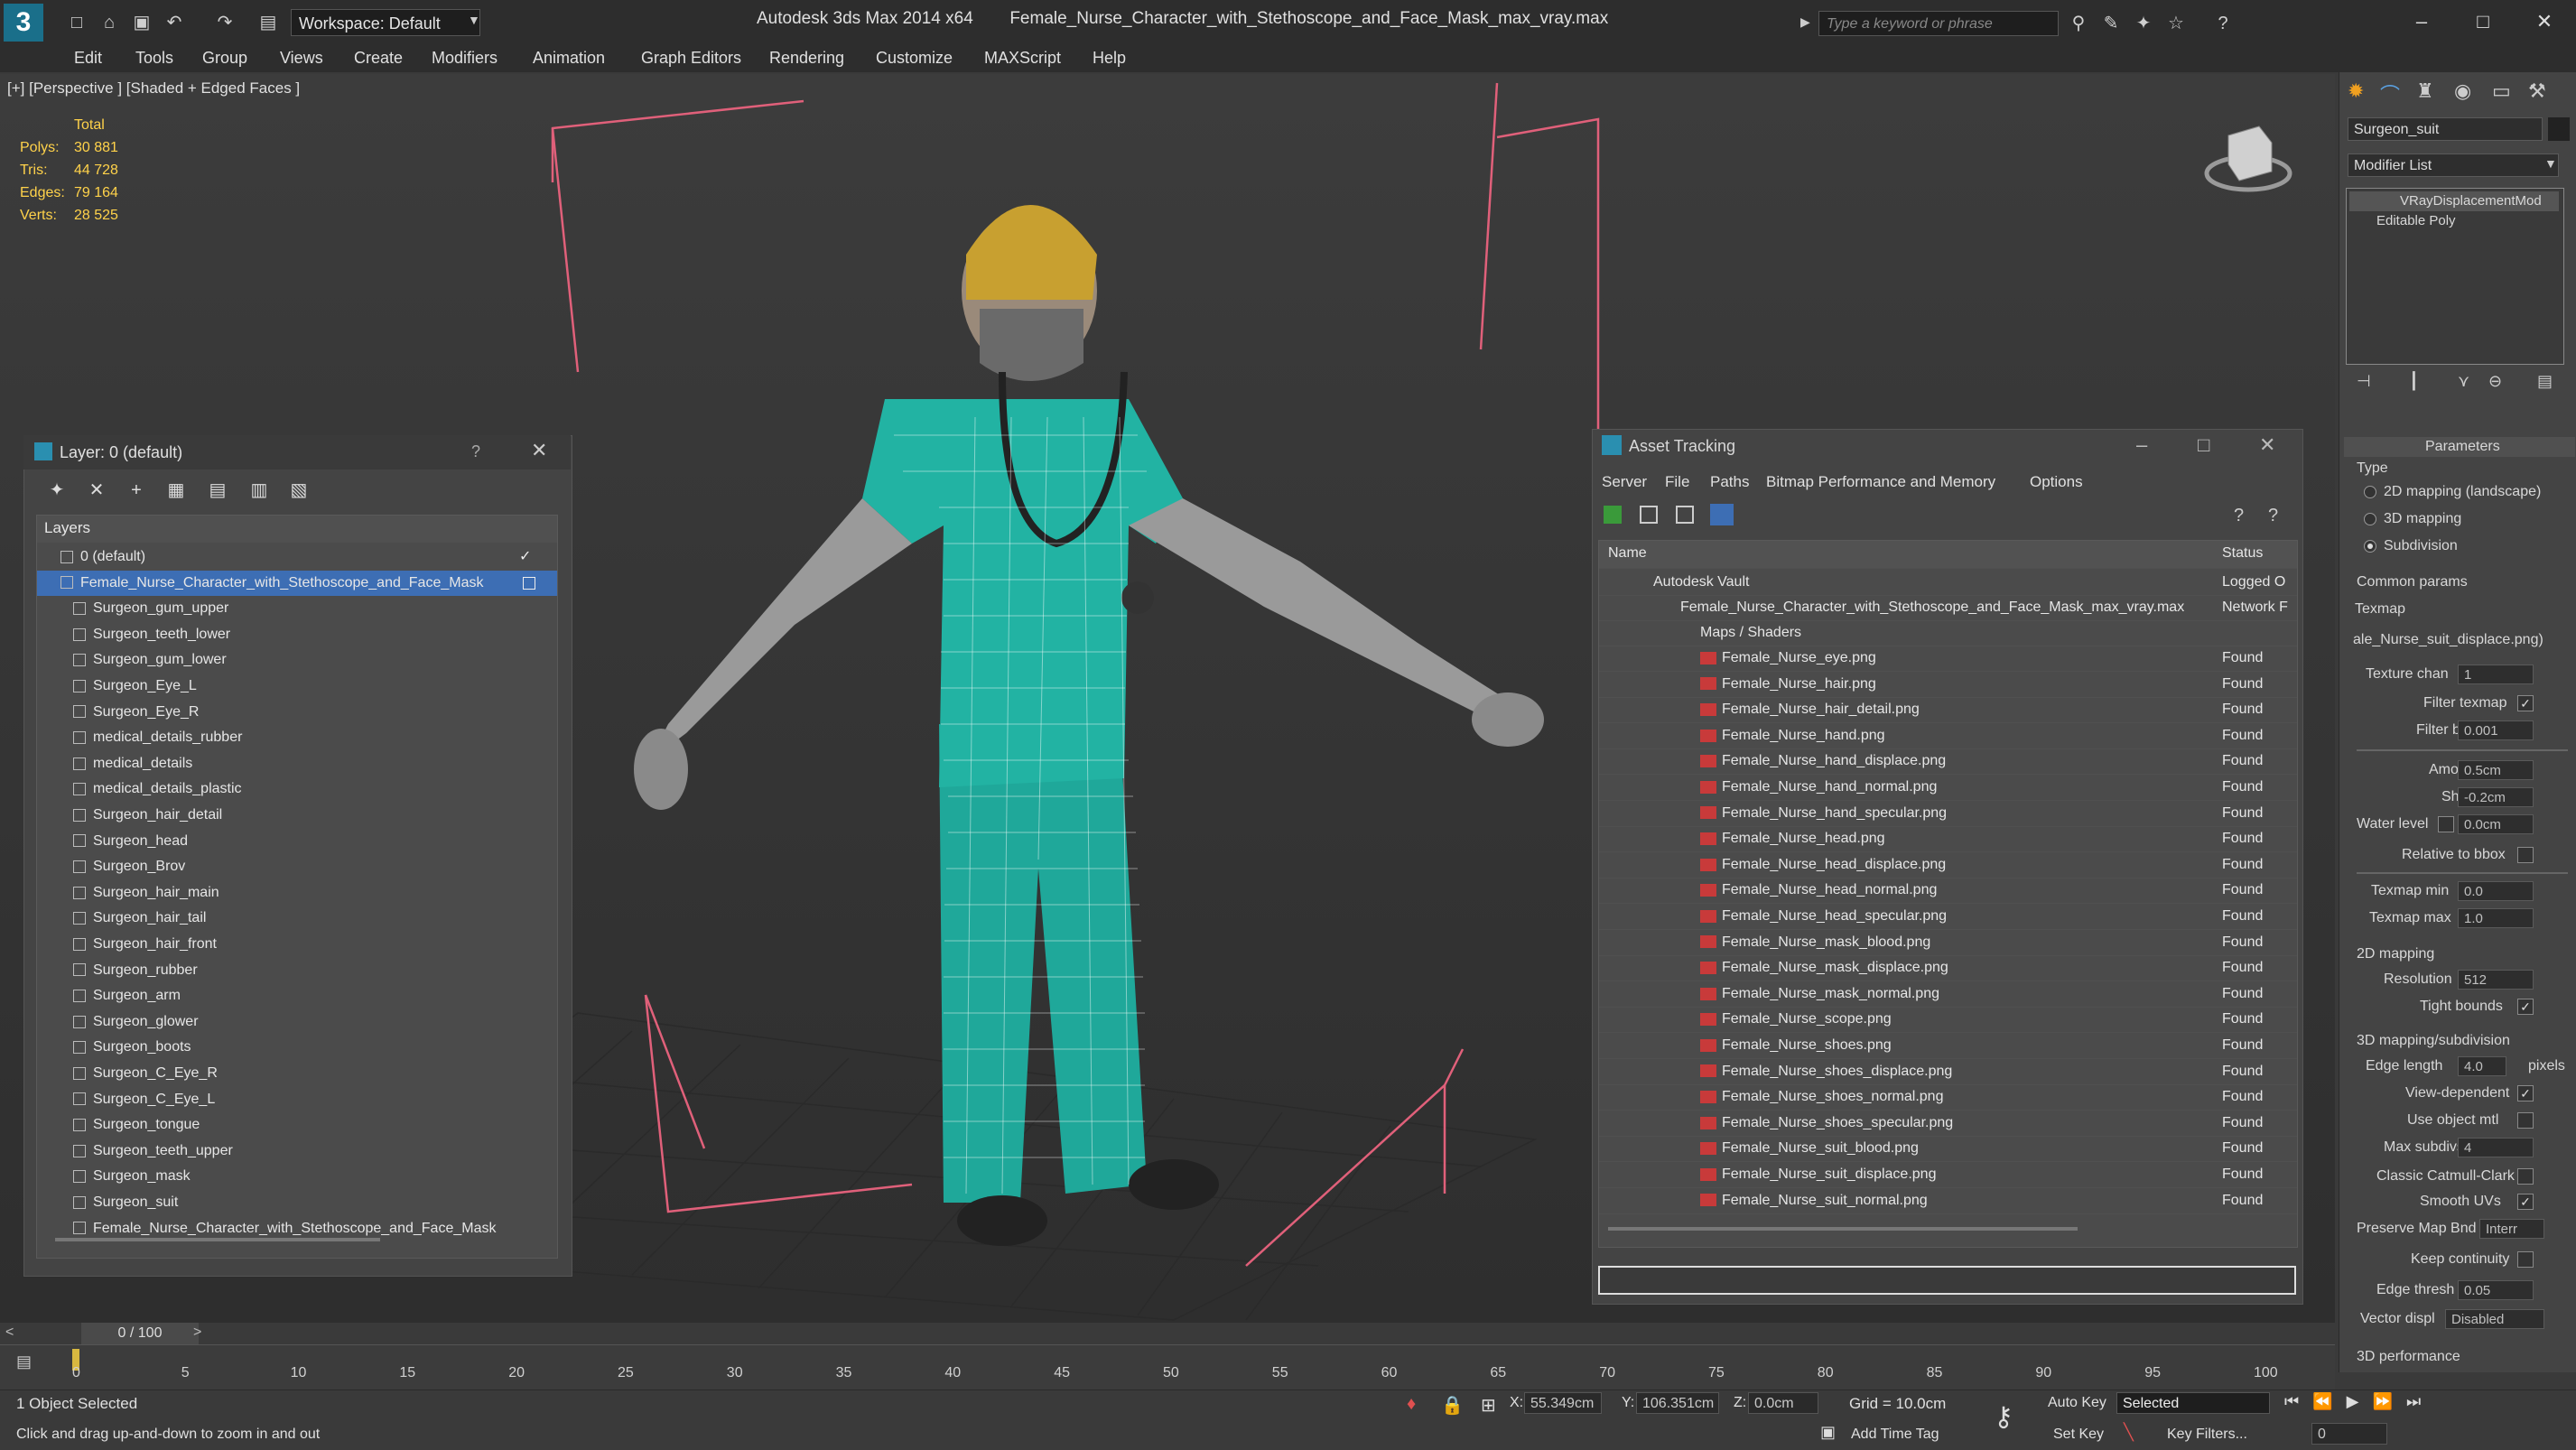 The width and height of the screenshot is (2576, 1450). I want to click on object-color-swatch, so click(2559, 129).